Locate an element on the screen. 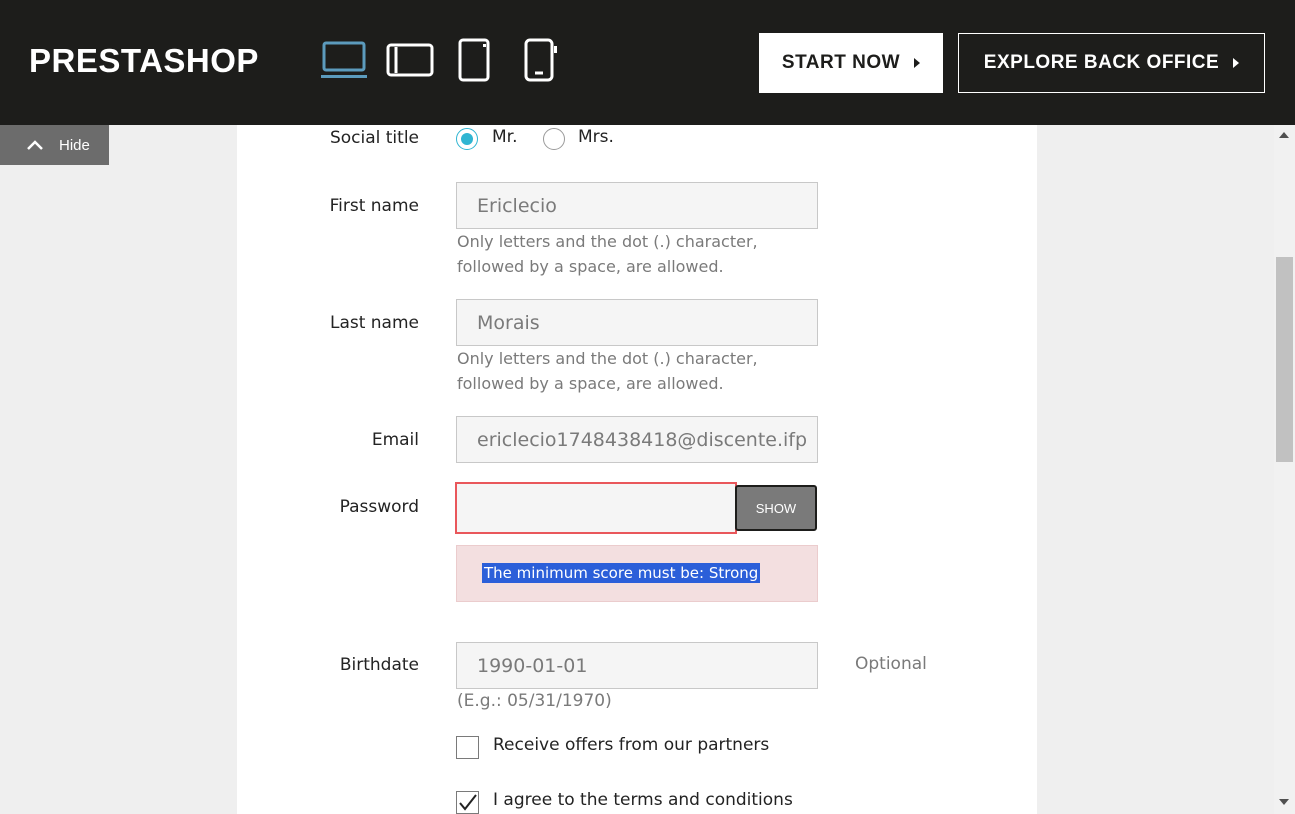 The image size is (1295, 814). birthdate-optional: Optional is located at coordinates (891, 664).